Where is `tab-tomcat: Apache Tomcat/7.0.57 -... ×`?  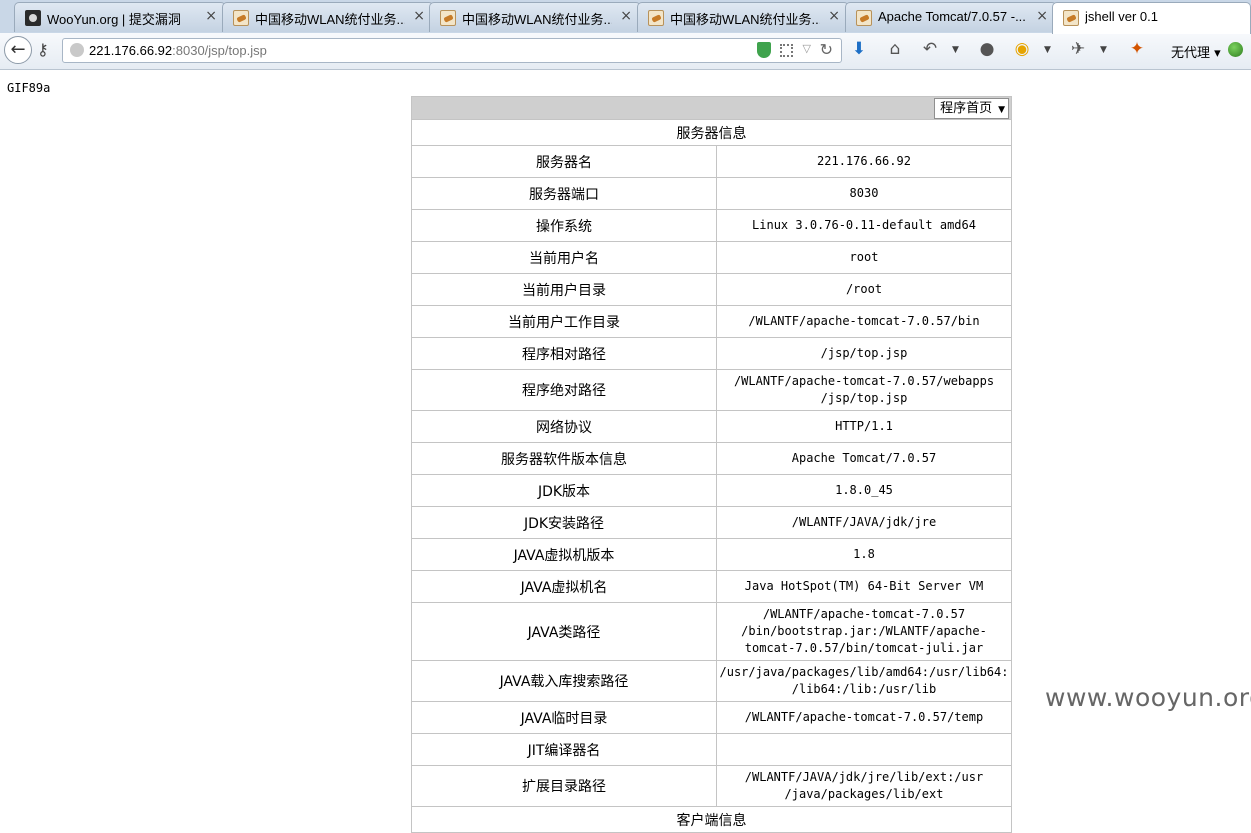
tab-tomcat: Apache Tomcat/7.0.57 -... × is located at coordinates (951, 17).